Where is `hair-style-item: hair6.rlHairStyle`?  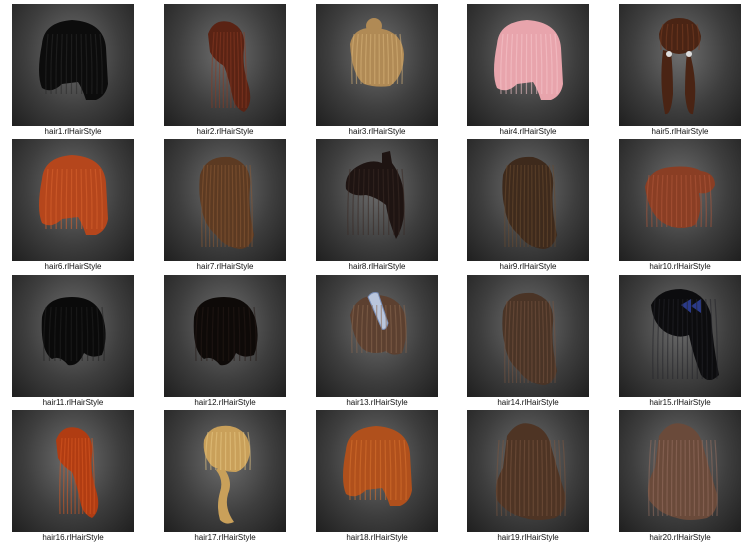 hair-style-item: hair6.rlHairStyle is located at coordinates (73, 205).